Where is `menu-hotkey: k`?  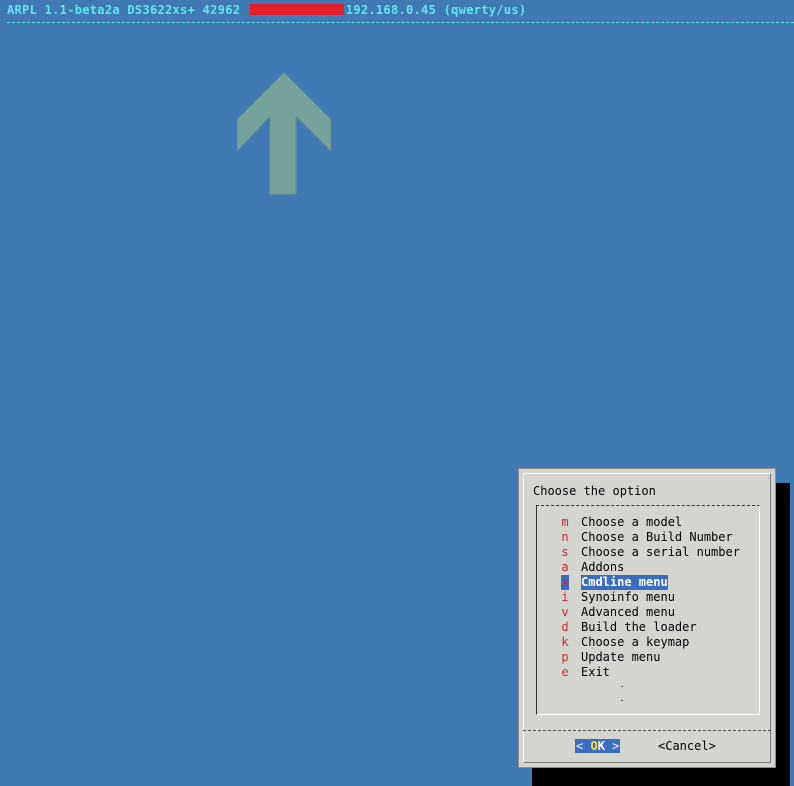 menu-hotkey: k is located at coordinates (565, 642).